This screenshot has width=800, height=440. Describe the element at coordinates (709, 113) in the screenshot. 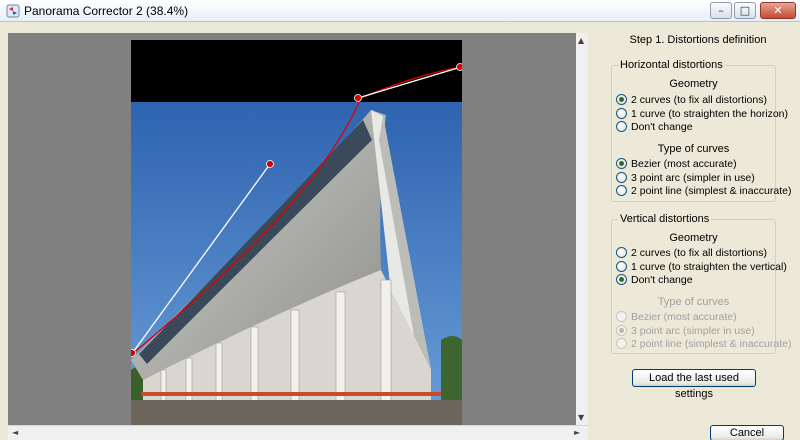

I see `radio-label: 1 curve (to straighten the horizon)` at that location.